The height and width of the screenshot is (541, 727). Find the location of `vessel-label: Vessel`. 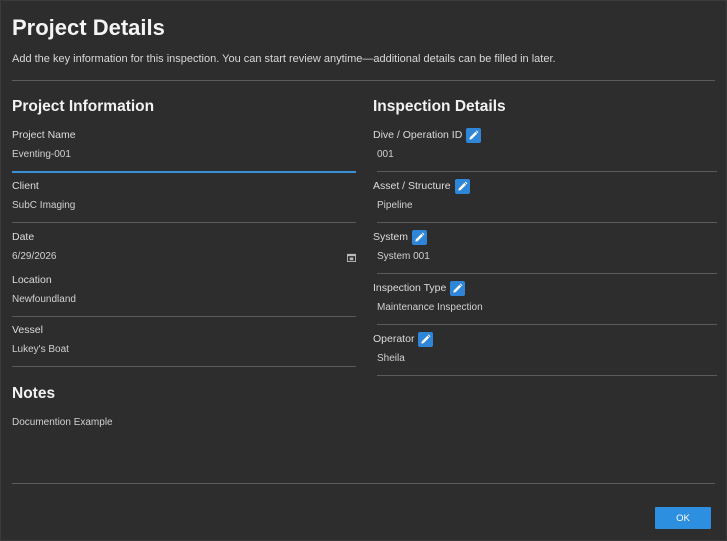

vessel-label: Vessel is located at coordinates (27, 330).